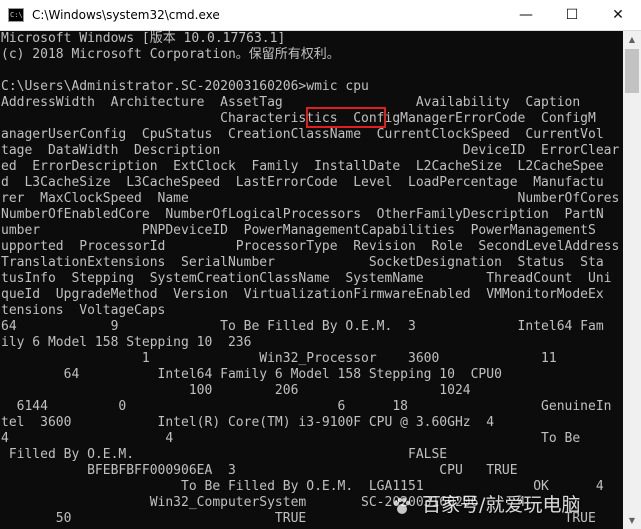 The height and width of the screenshot is (529, 641). Describe the element at coordinates (224, 454) in the screenshot. I see `console-line: Filled By O.E.M. FALSE` at that location.